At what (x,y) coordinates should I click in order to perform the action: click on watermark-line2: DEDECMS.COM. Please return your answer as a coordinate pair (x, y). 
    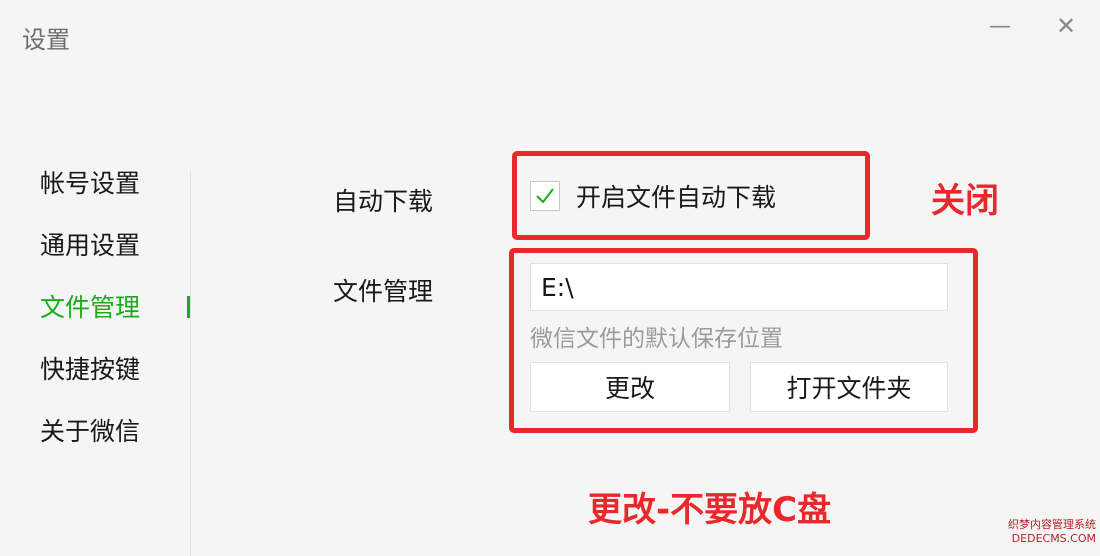
    Looking at the image, I should click on (1053, 538).